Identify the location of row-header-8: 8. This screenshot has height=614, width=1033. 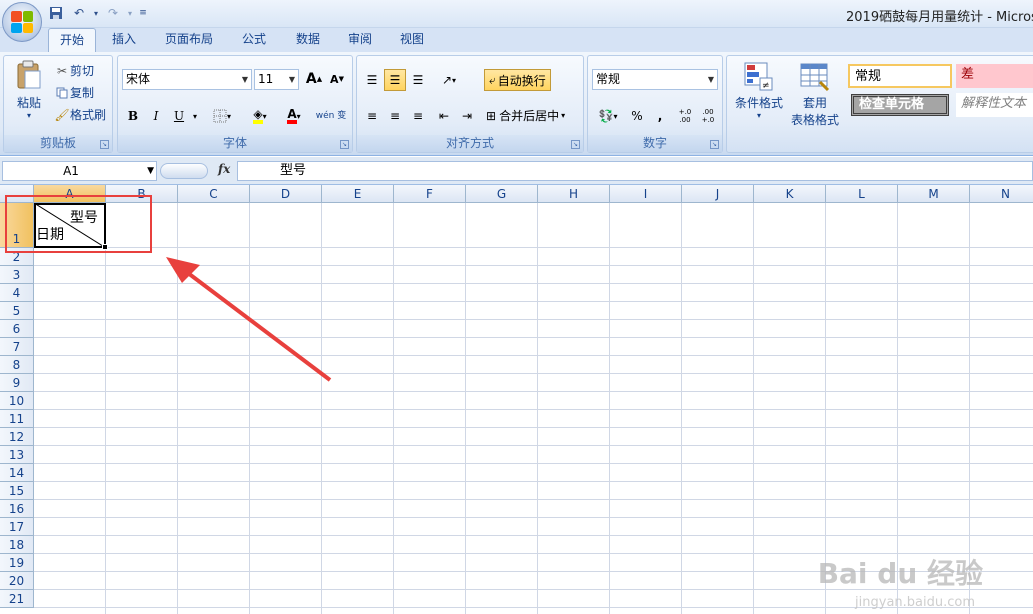
(17, 365).